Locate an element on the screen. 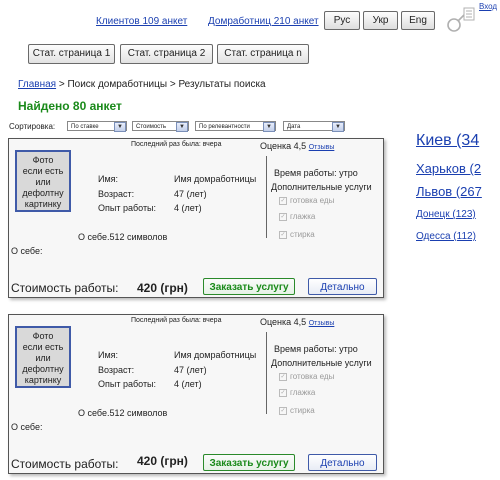 This screenshot has height=480, width=500. sort-relevance-select: По релевантности ▼ is located at coordinates (235, 126).